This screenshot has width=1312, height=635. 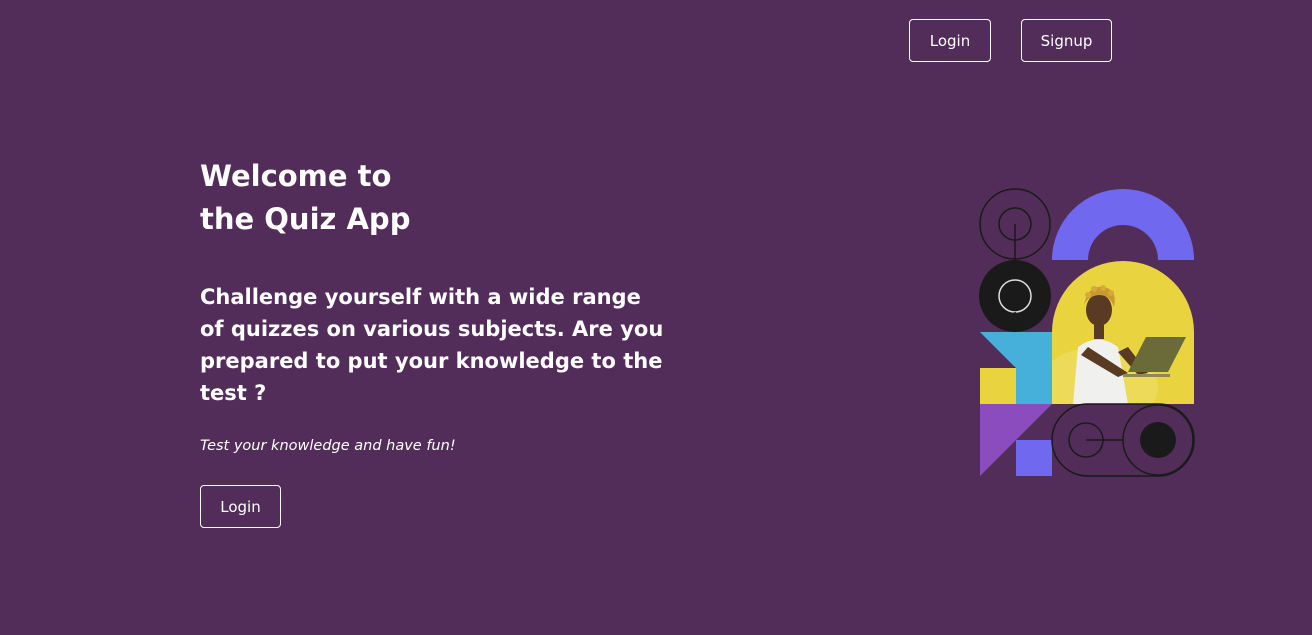 I want to click on hero-tagline: Test your knowledge and have fun!, so click(x=328, y=446).